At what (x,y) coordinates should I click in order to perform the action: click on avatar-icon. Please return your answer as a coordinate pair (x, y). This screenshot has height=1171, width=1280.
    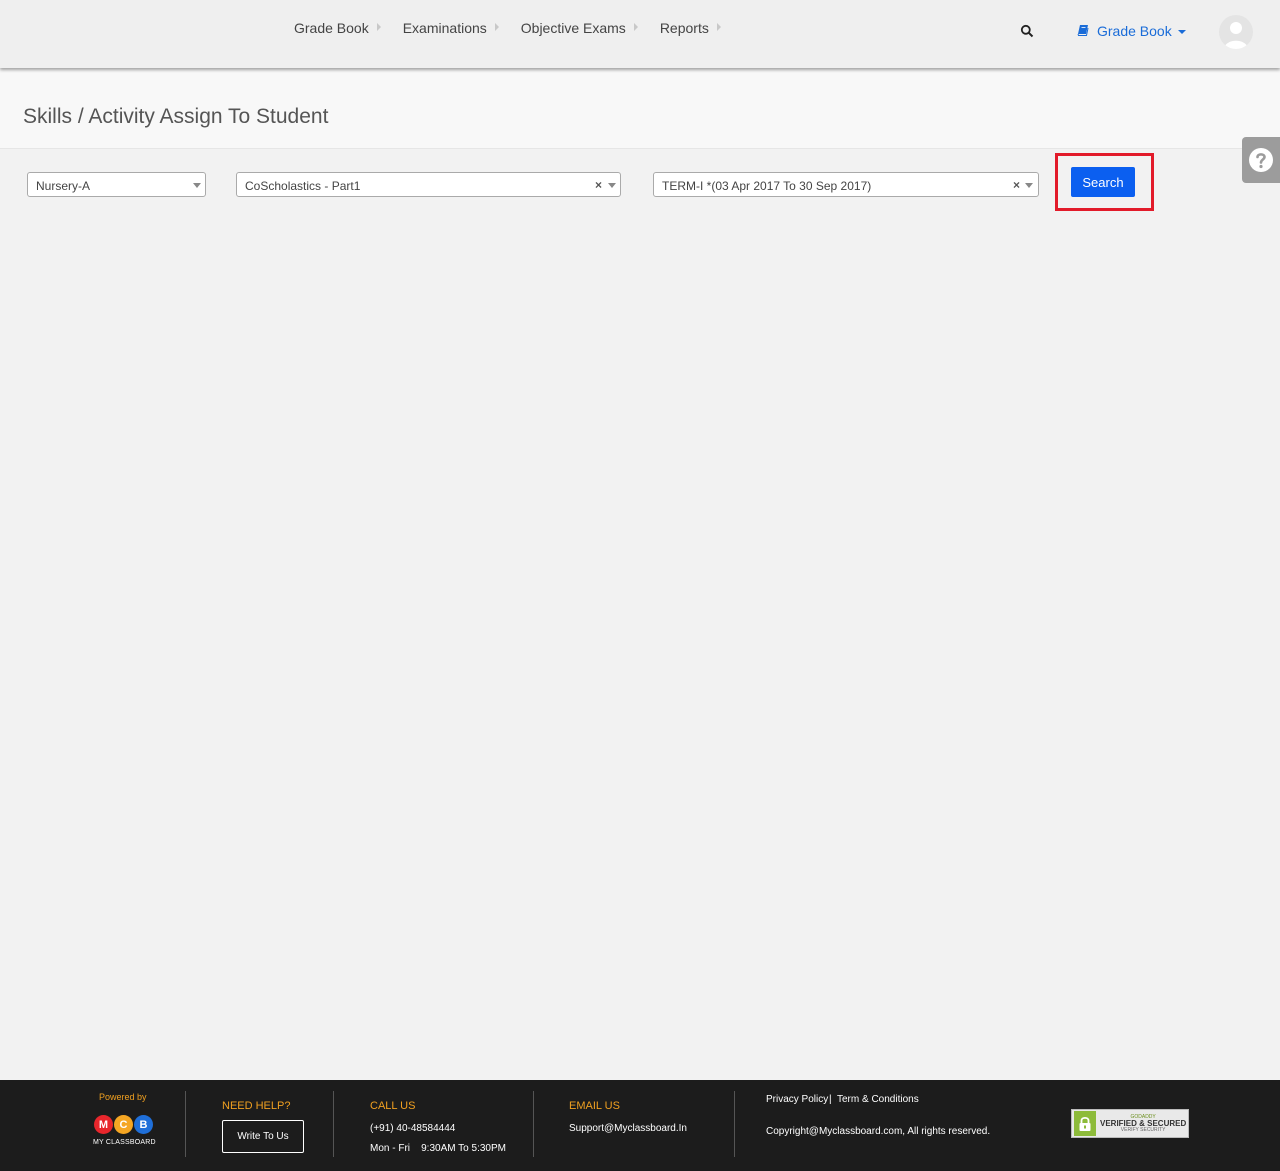
    Looking at the image, I should click on (1236, 35).